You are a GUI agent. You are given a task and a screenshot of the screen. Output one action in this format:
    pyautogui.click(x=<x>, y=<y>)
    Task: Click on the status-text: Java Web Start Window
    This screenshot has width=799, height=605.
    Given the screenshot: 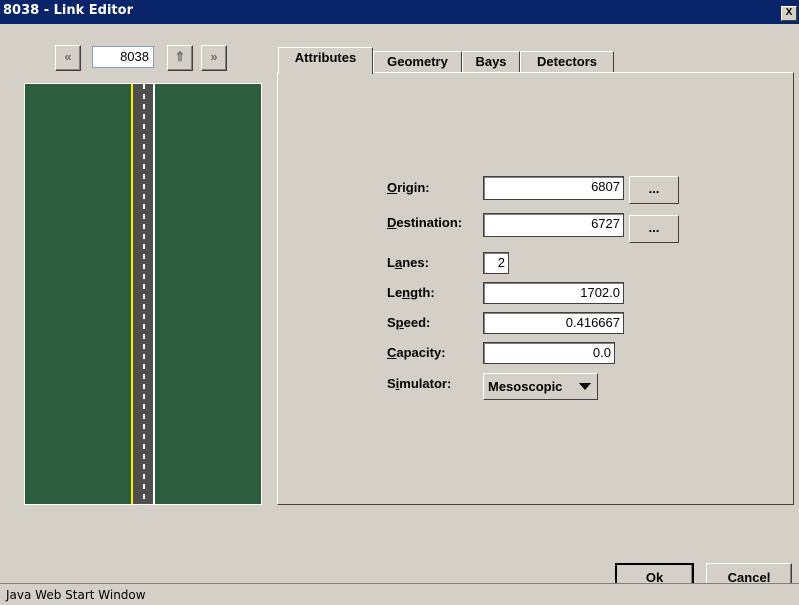 What is the action you would take?
    pyautogui.click(x=76, y=595)
    